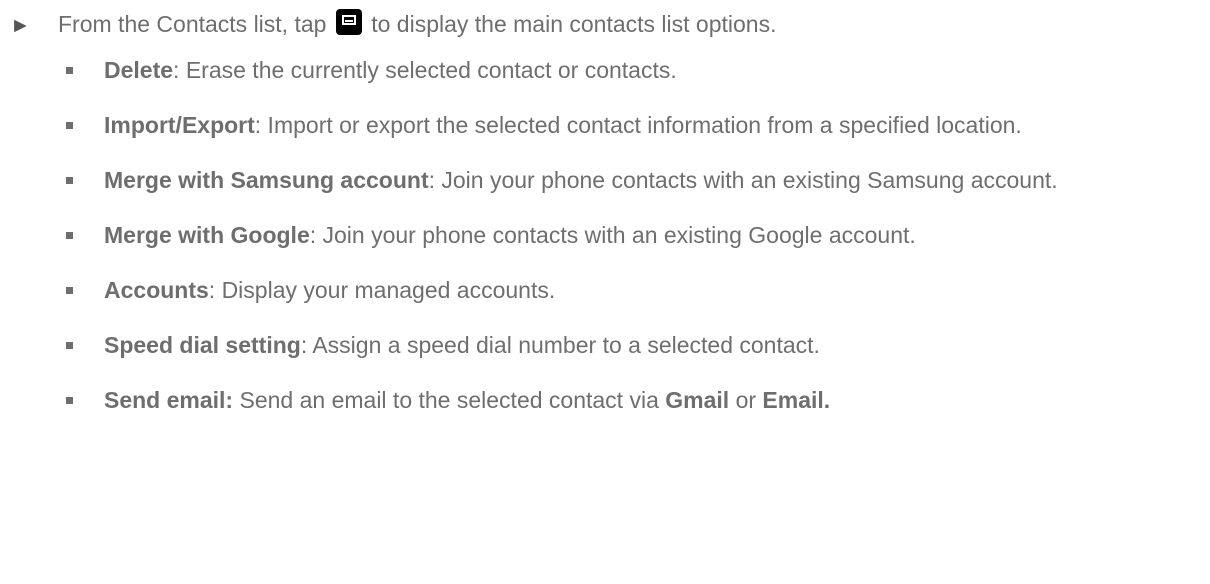 The height and width of the screenshot is (584, 1210). I want to click on option-term: Send email:, so click(169, 400).